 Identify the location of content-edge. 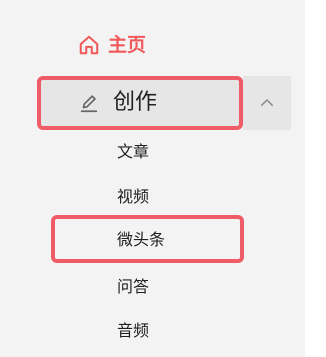
(315, 178).